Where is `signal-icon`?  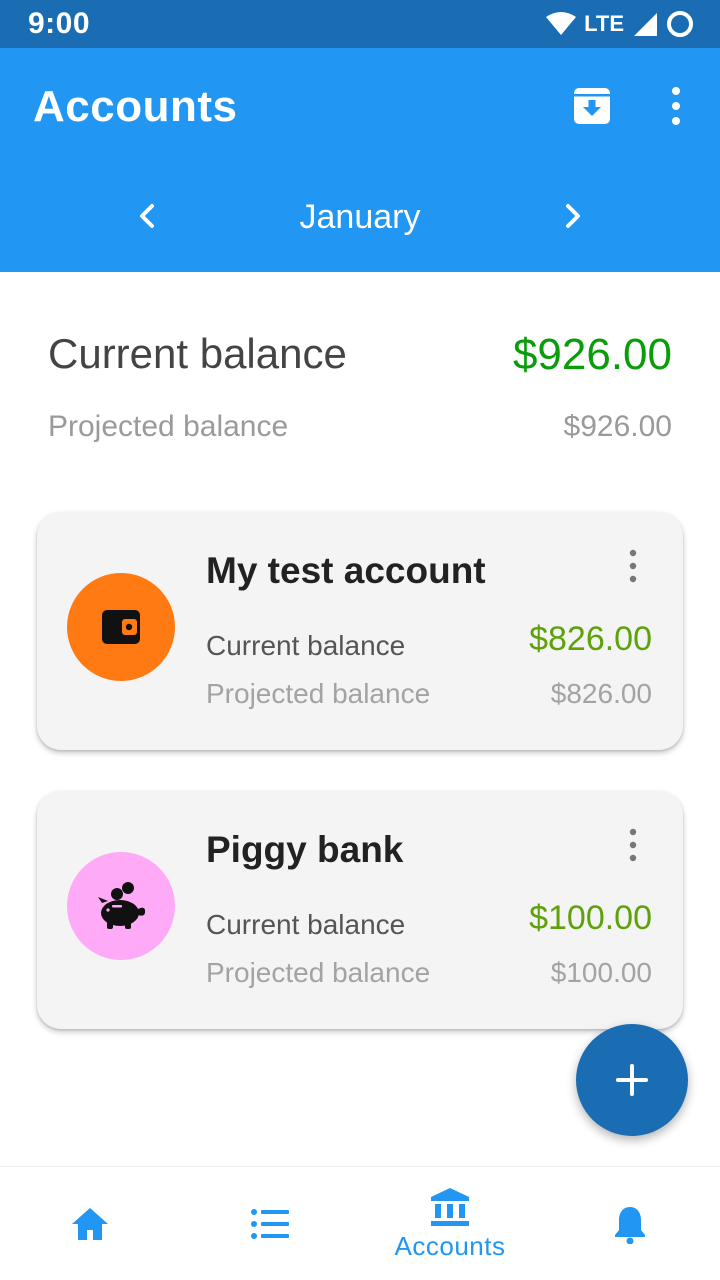
signal-icon is located at coordinates (645, 24).